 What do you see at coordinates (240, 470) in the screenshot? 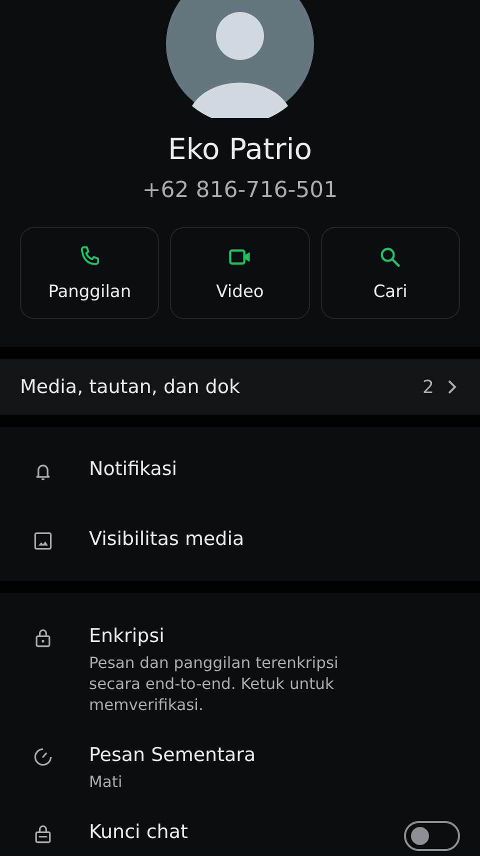
I see `settings-row: Notifikasi` at bounding box center [240, 470].